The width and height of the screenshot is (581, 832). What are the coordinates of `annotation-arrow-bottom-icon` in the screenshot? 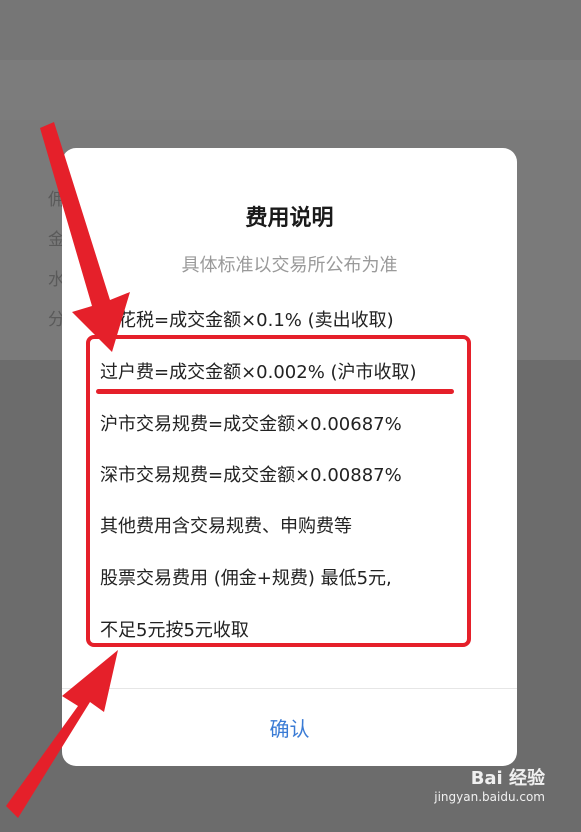 It's located at (62, 734).